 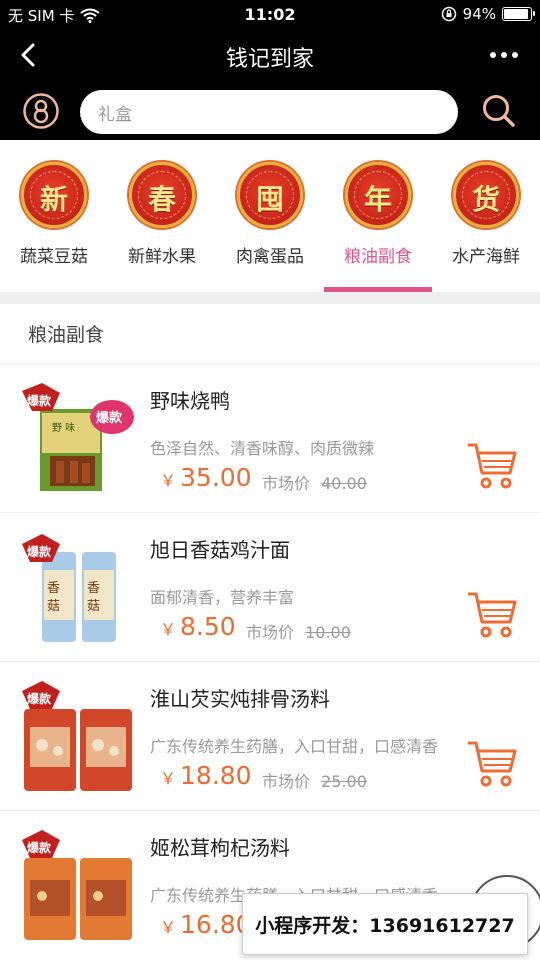 What do you see at coordinates (63, 428) in the screenshot?
I see `svg-text: 野 味` at bounding box center [63, 428].